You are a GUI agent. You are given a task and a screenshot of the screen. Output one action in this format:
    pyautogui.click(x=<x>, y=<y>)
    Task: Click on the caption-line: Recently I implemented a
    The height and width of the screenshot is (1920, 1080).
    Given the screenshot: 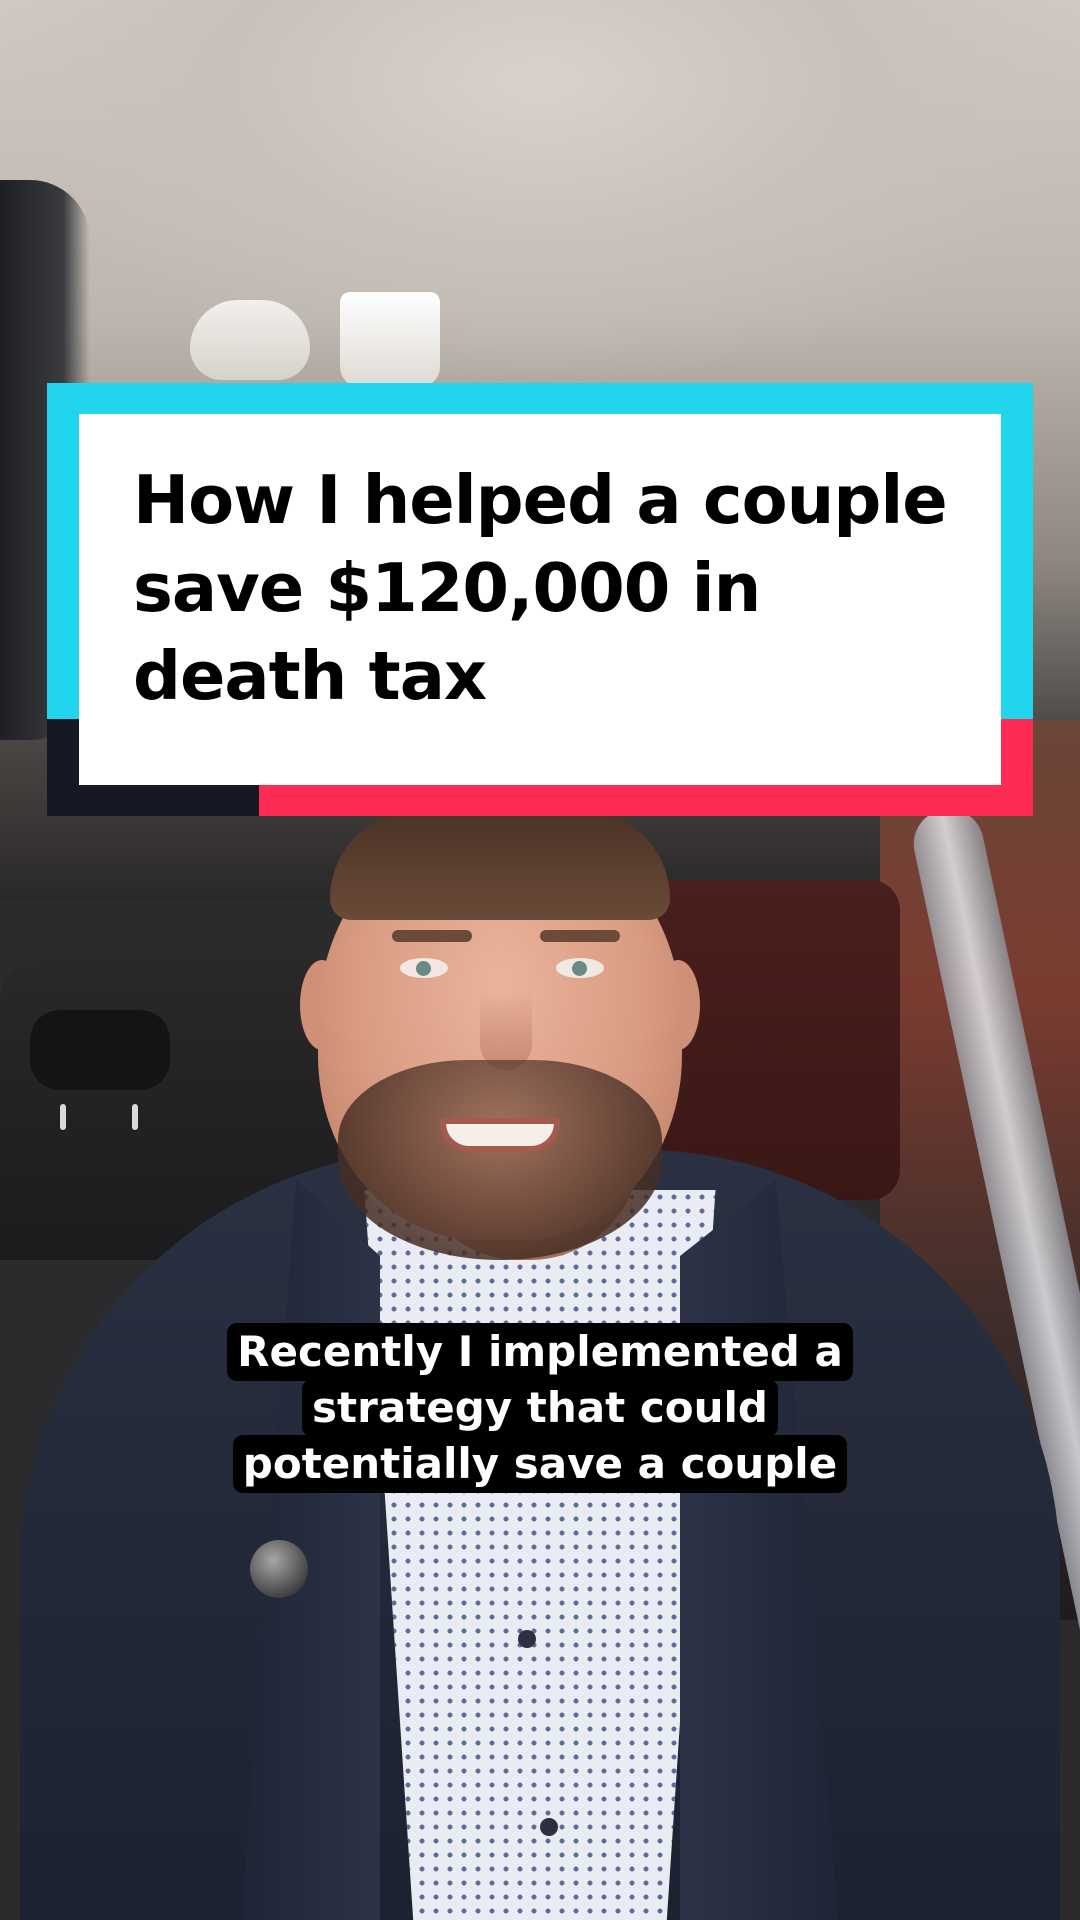 What is the action you would take?
    pyautogui.click(x=540, y=1352)
    